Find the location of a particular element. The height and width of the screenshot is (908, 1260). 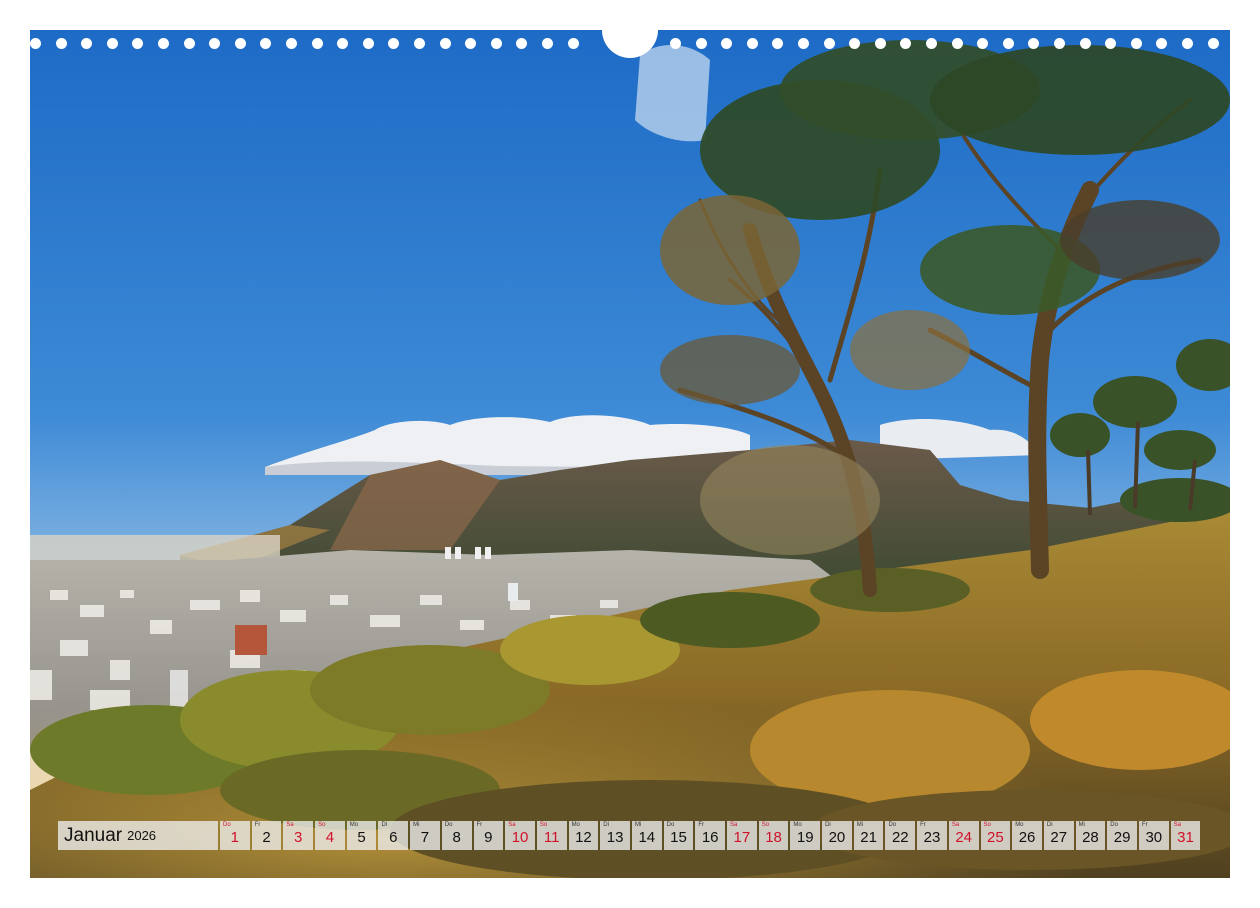

day-cell: So 18 is located at coordinates (773, 835).